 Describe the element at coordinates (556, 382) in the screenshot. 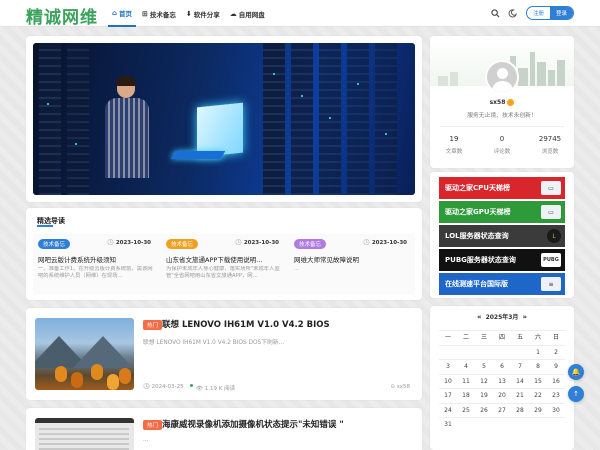

I see `calendar-day: 16` at that location.